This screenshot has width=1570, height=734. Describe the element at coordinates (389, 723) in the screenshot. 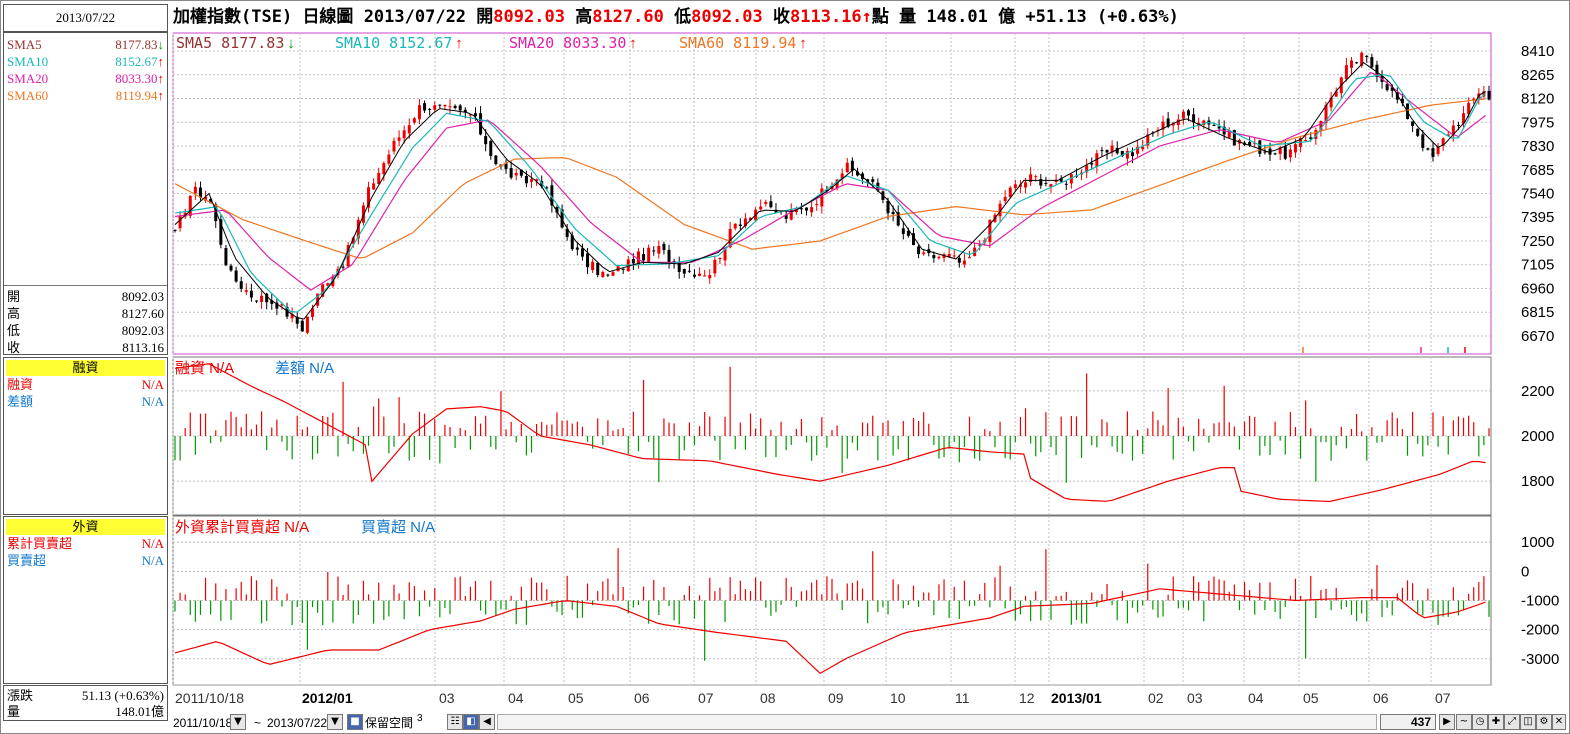

I see `reserve-label: 保留空間` at that location.